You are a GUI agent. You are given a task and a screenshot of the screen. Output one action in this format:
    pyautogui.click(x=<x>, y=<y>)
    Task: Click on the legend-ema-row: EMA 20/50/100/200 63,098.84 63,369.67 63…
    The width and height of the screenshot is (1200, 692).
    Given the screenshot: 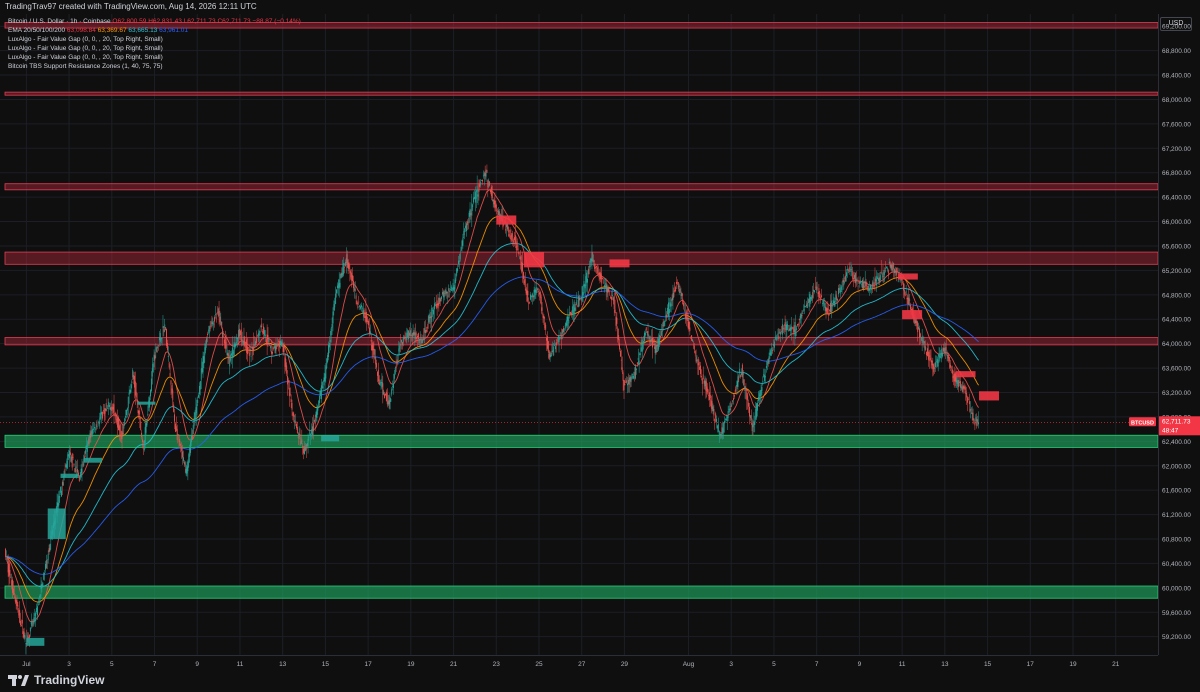 What is the action you would take?
    pyautogui.click(x=154, y=30)
    